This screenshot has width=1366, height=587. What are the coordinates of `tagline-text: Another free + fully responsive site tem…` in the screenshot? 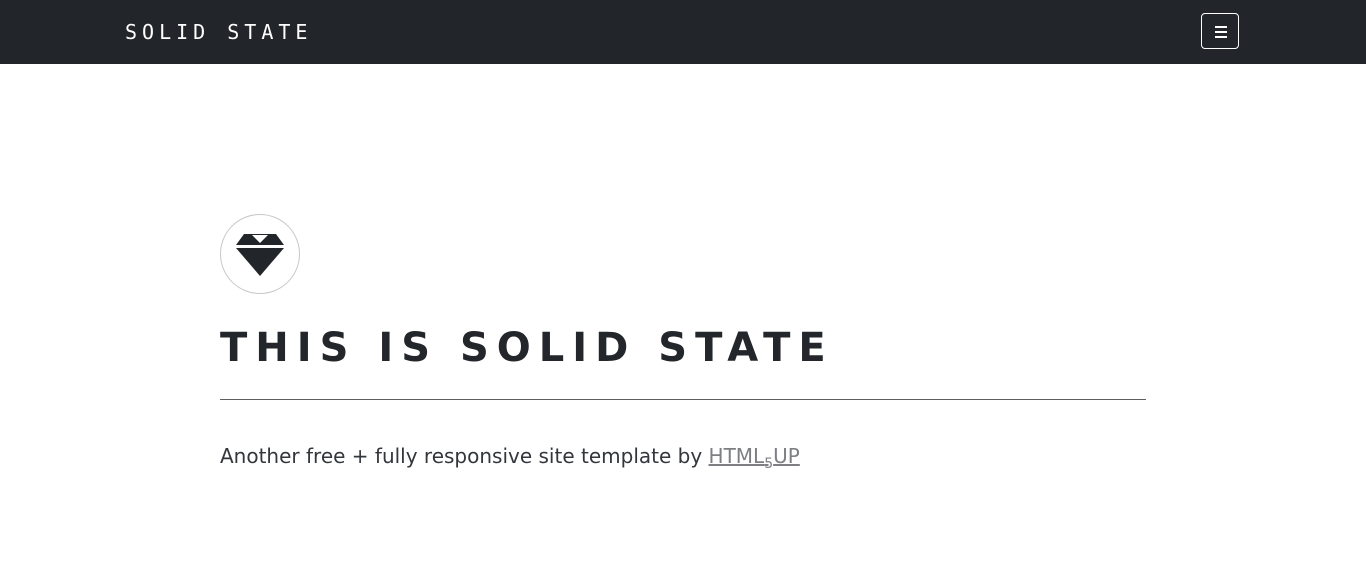 It's located at (461, 456).